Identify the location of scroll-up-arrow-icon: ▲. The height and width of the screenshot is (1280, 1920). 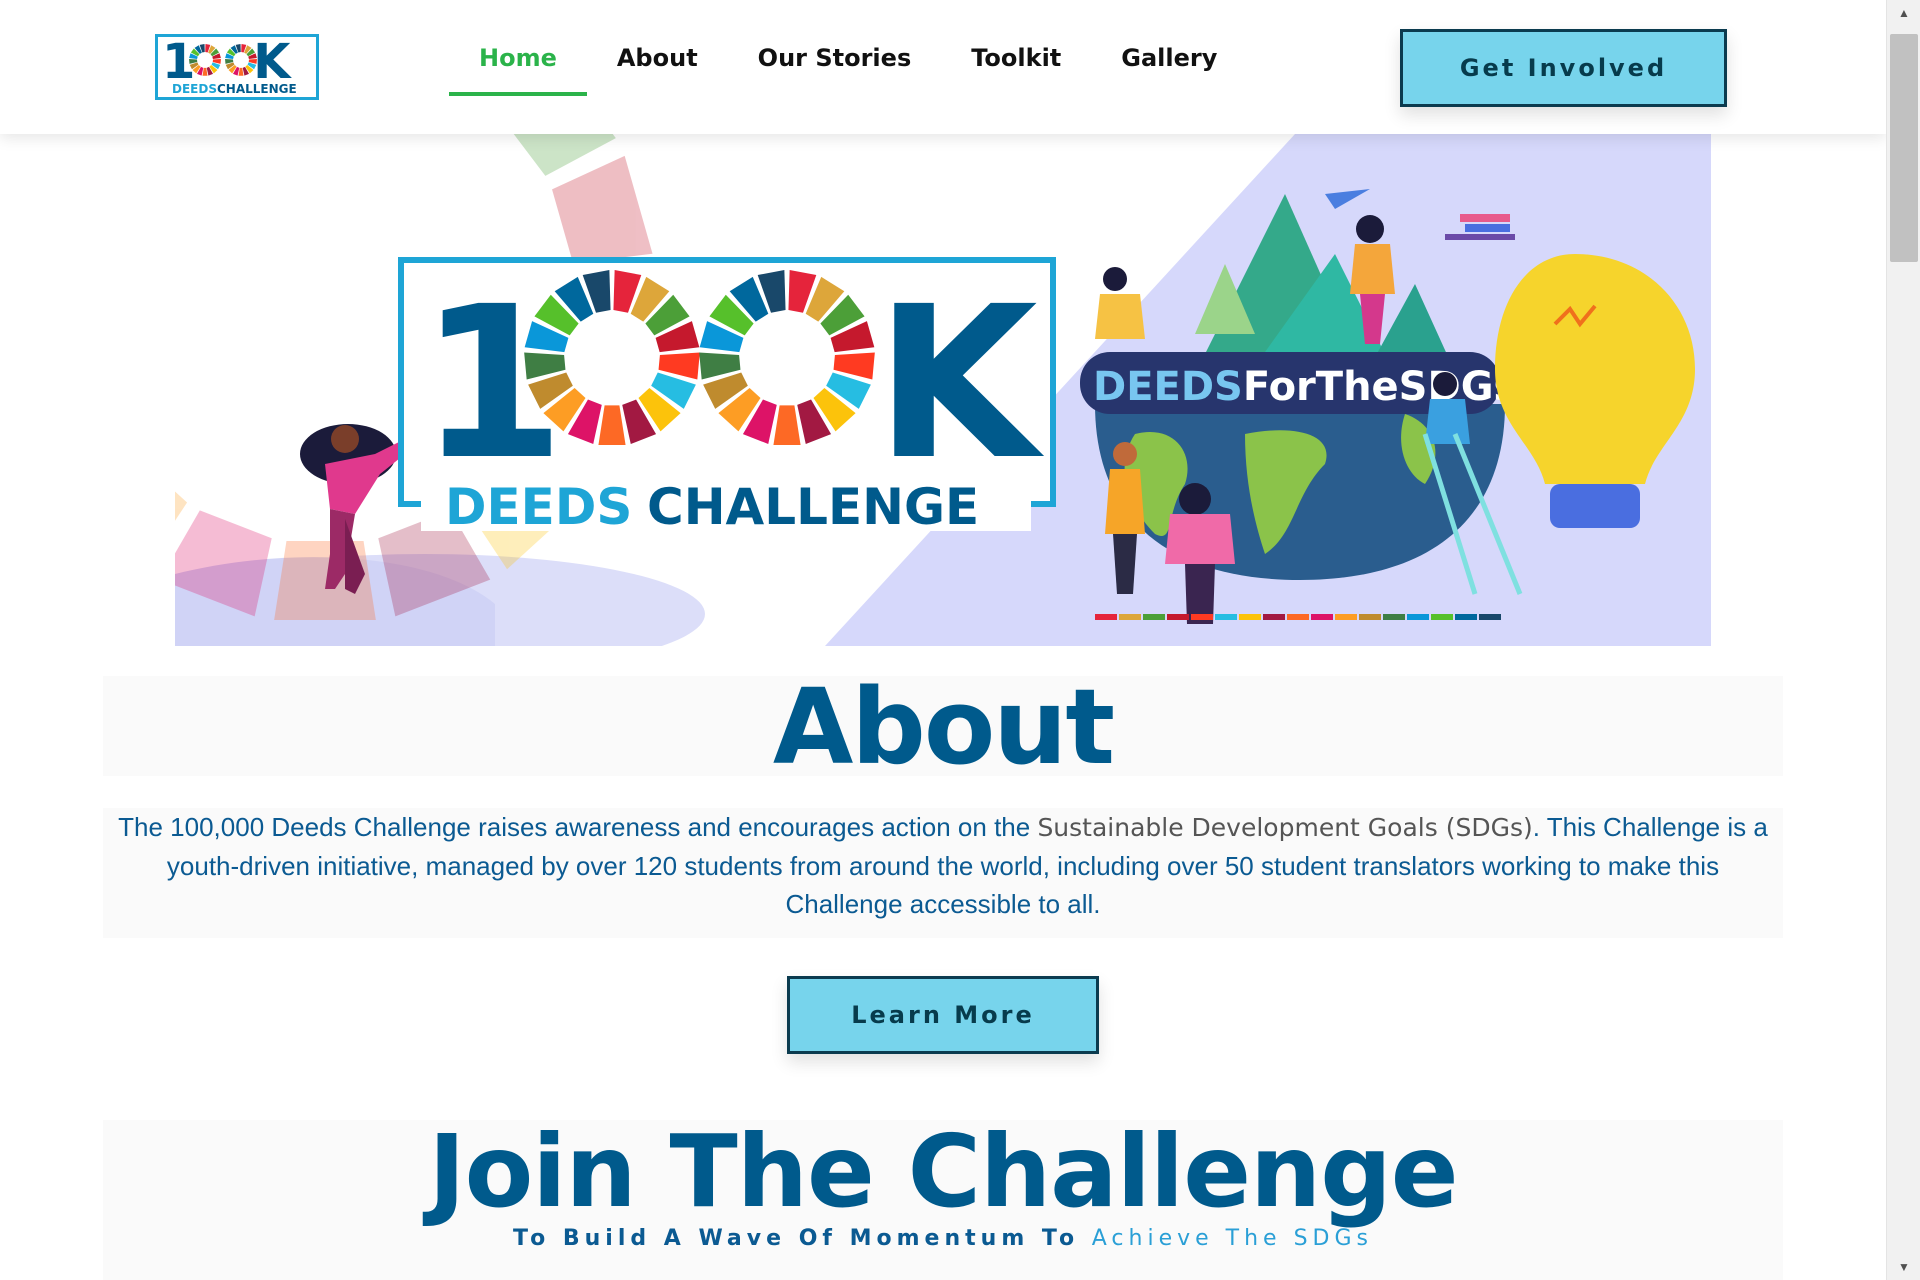
(1903, 13).